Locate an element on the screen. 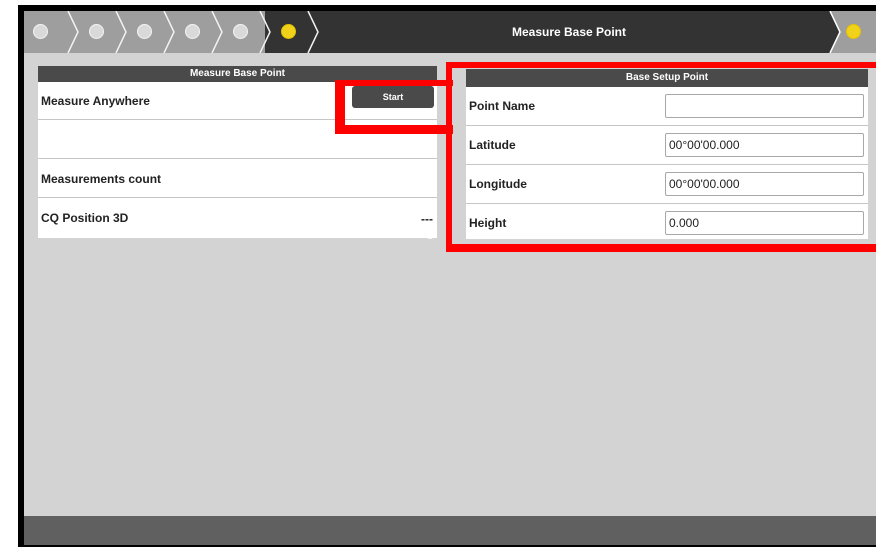 The width and height of the screenshot is (876, 547). panel-header: Base Setup Point is located at coordinates (667, 78).